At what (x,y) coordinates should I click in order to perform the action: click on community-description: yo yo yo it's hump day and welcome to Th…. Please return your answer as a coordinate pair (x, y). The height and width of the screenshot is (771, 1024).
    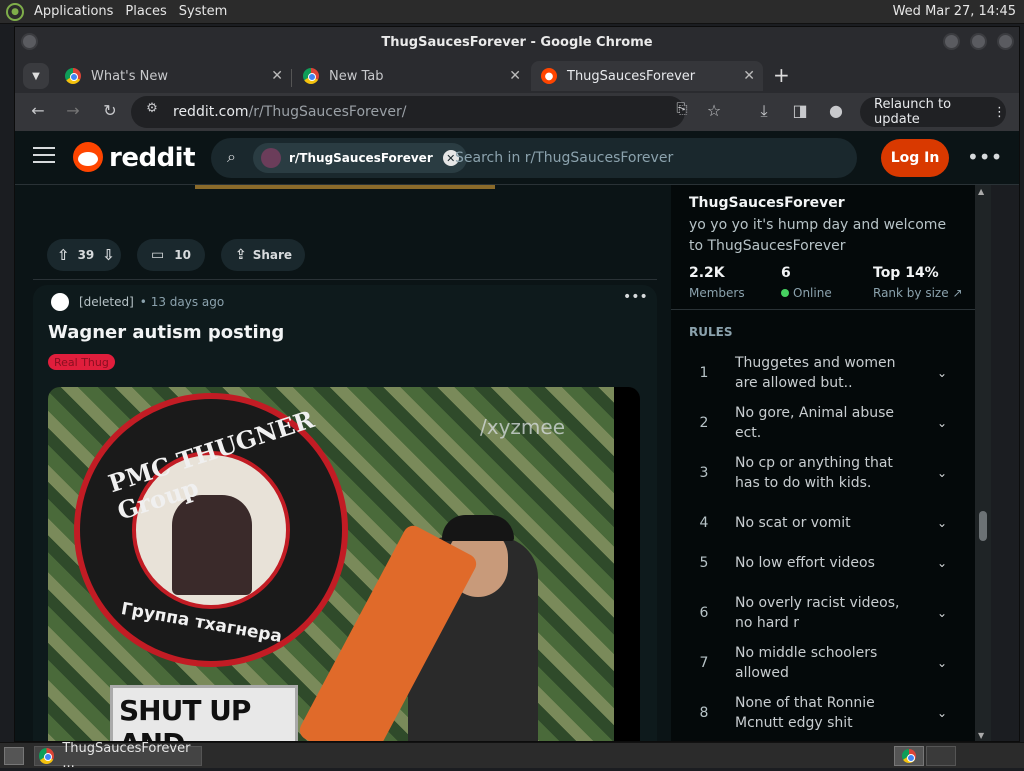
    Looking at the image, I should click on (818, 235).